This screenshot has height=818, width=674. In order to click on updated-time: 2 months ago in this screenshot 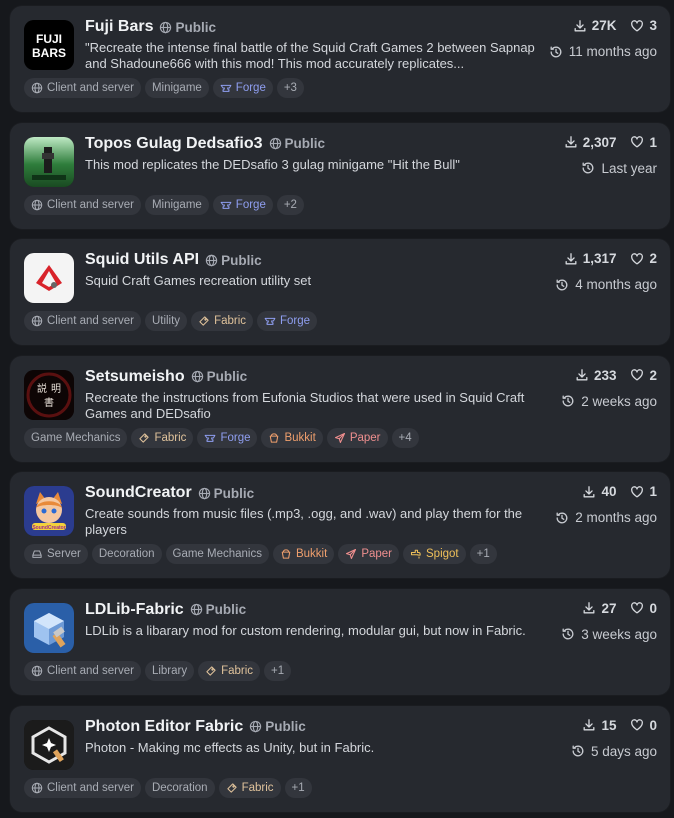, I will do `click(606, 517)`.